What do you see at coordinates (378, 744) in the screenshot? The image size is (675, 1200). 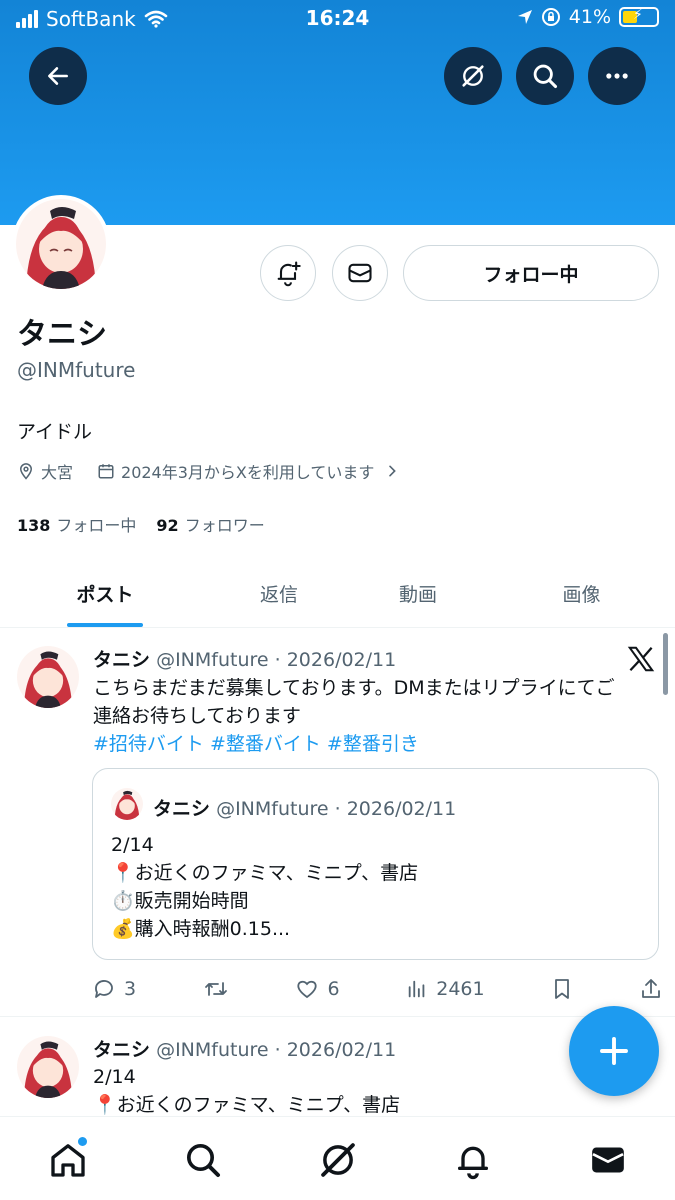 I see `post-hashtags: #招待バイト #整番バイト #整番引き` at bounding box center [378, 744].